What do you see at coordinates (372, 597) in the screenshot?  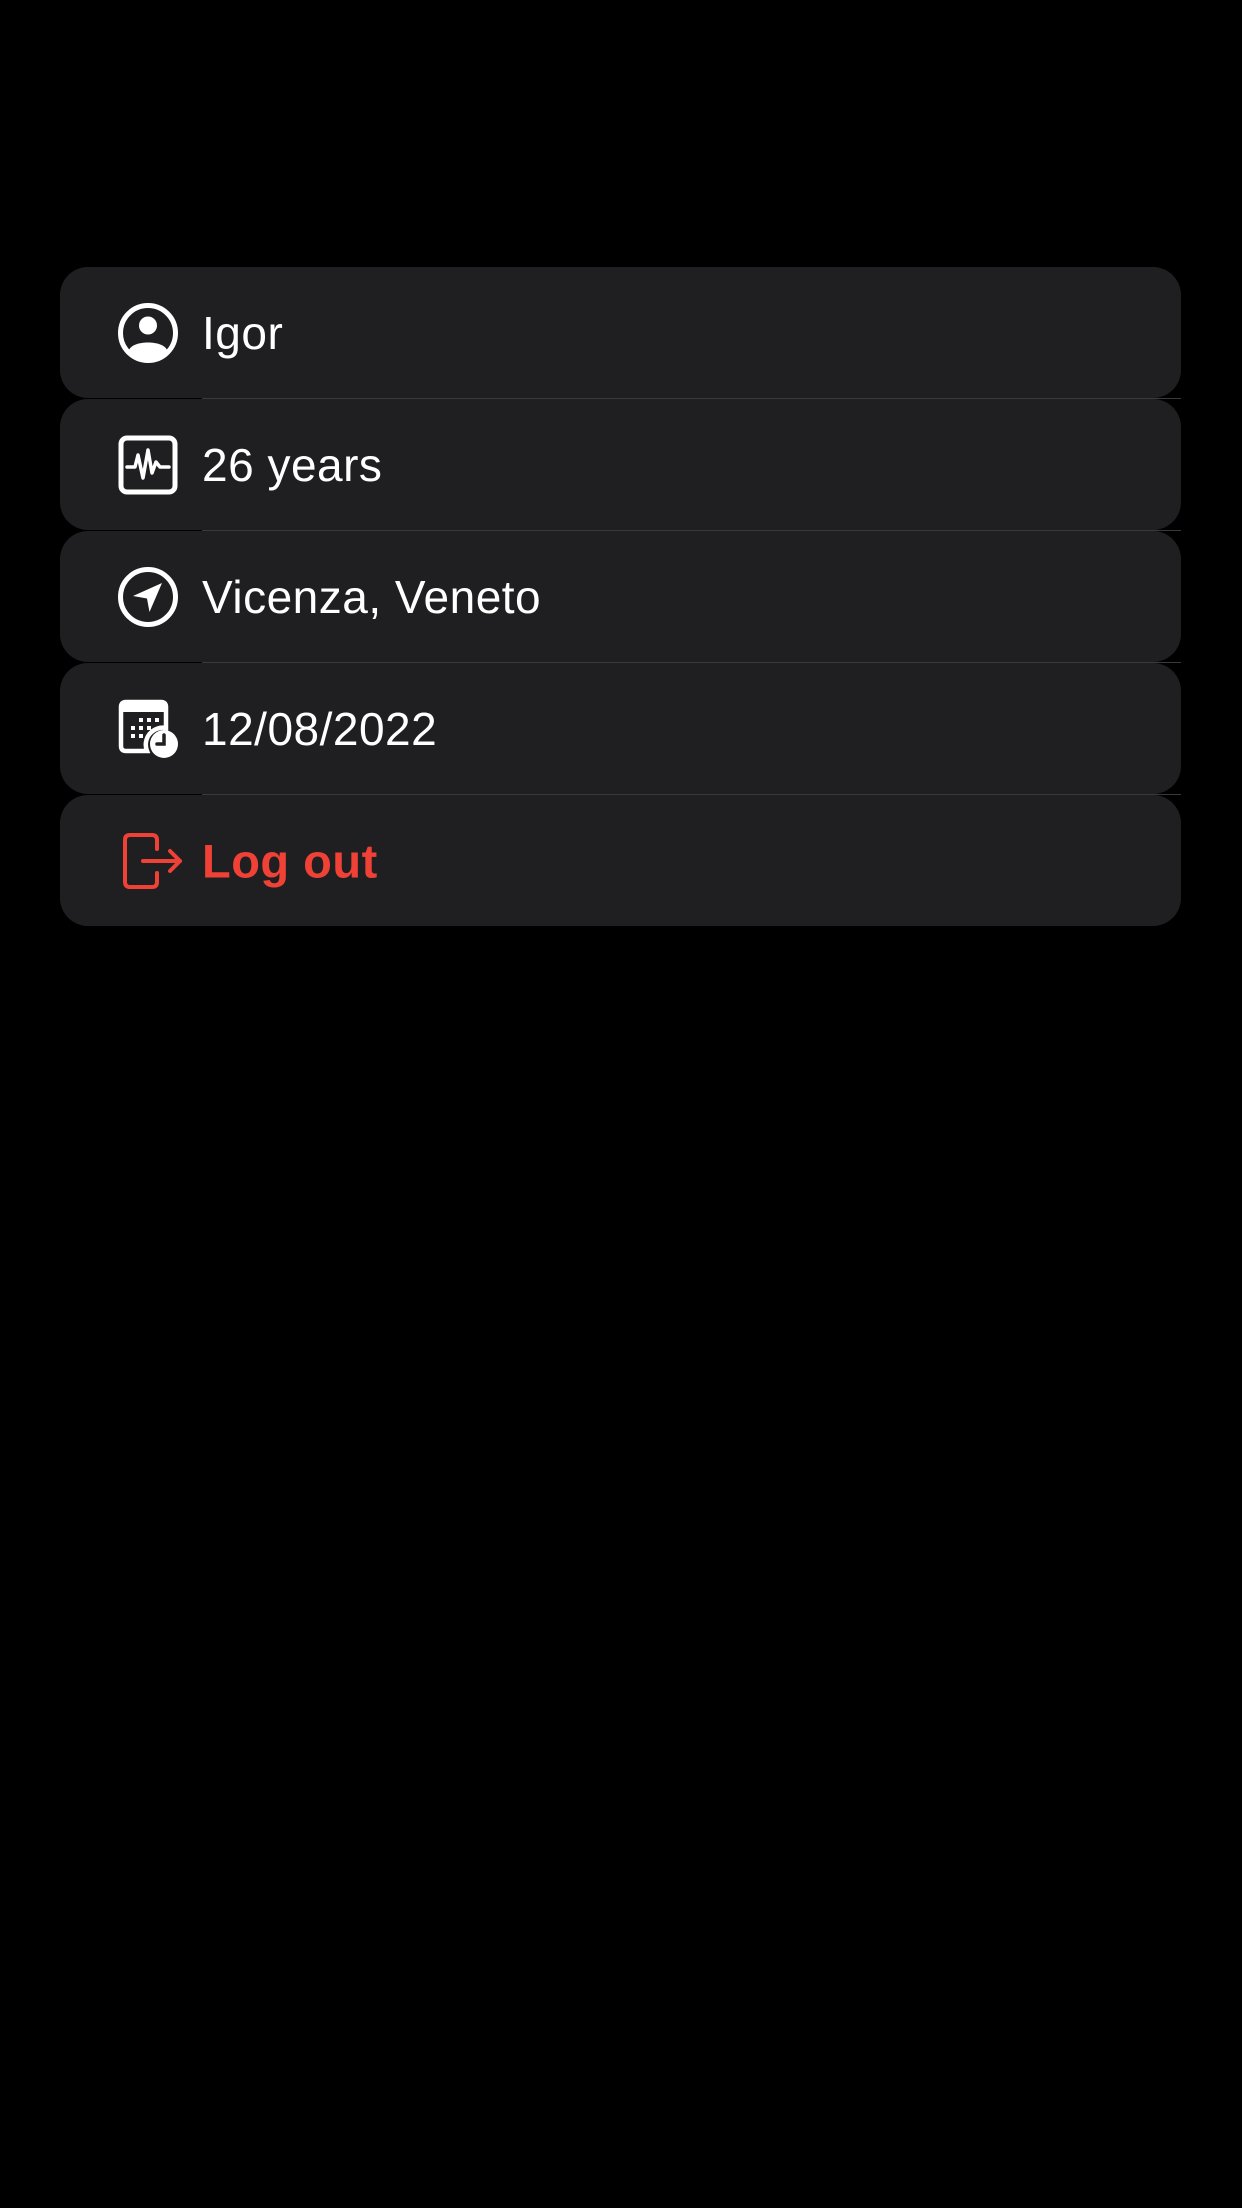 I see `profile-location: Vicenza, Veneto` at bounding box center [372, 597].